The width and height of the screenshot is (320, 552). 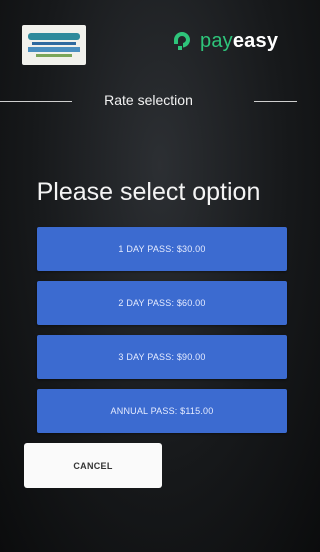 I want to click on option-button-1-day: 1 DAY PASS: $30.00, so click(x=162, y=249).